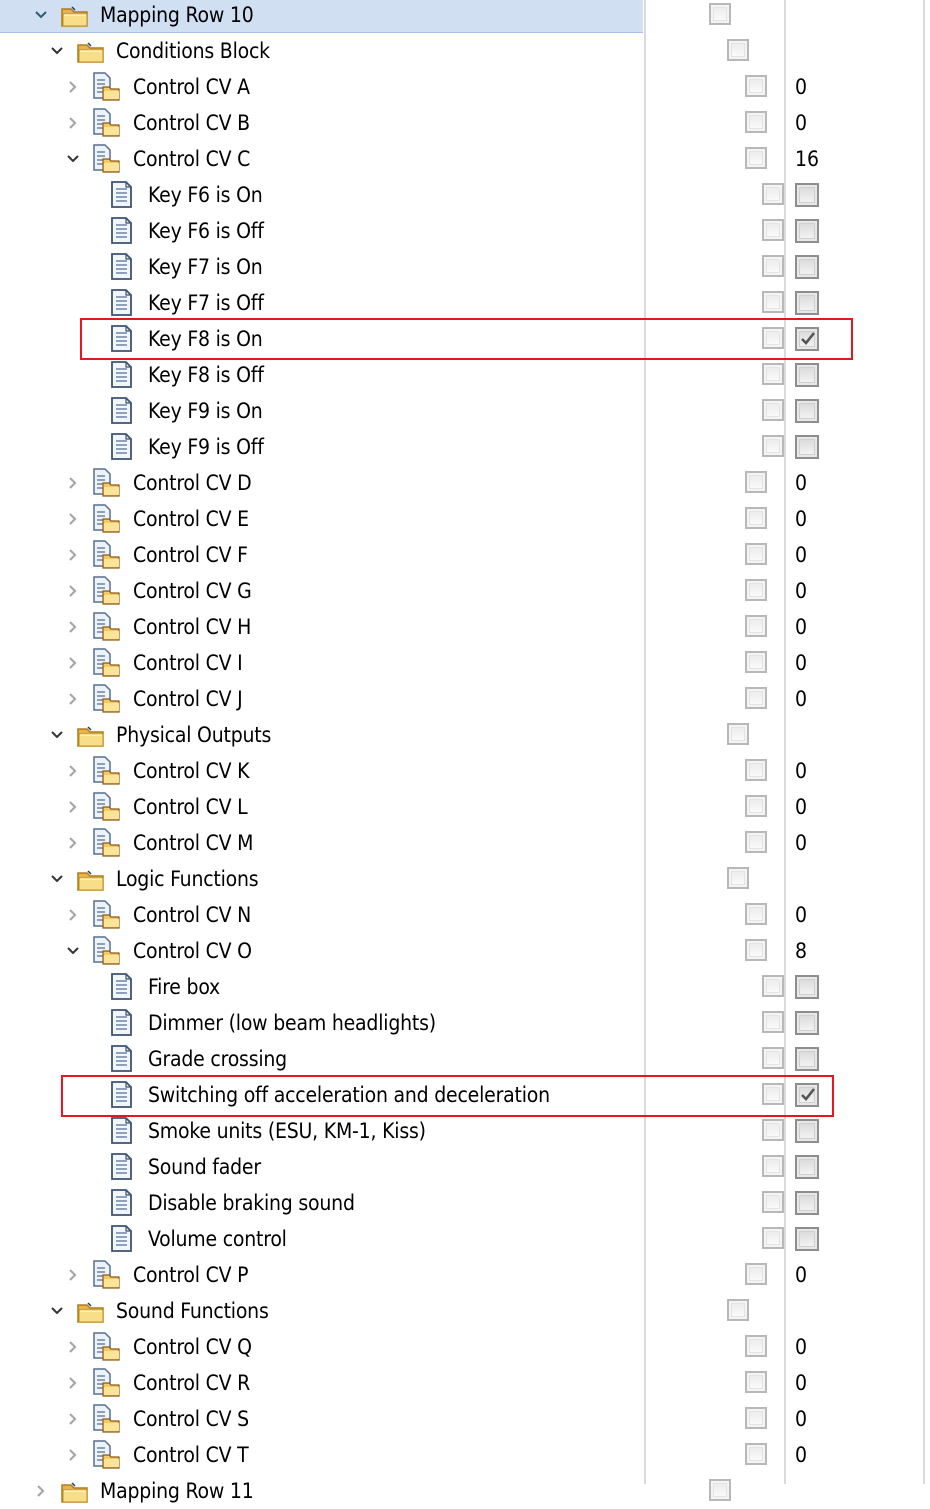 This screenshot has height=1509, width=930. Describe the element at coordinates (465, 555) in the screenshot. I see `tree-row: Control CV F 0` at that location.